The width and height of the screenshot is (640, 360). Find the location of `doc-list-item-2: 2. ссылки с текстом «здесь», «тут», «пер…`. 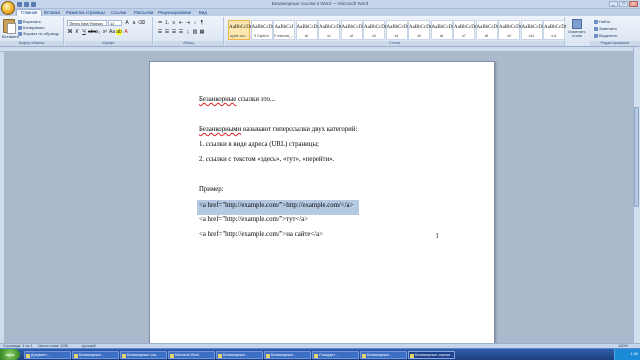

doc-list-item-2: 2. ссылки с текстом «здесь», «тут», «пер… is located at coordinates (266, 159).